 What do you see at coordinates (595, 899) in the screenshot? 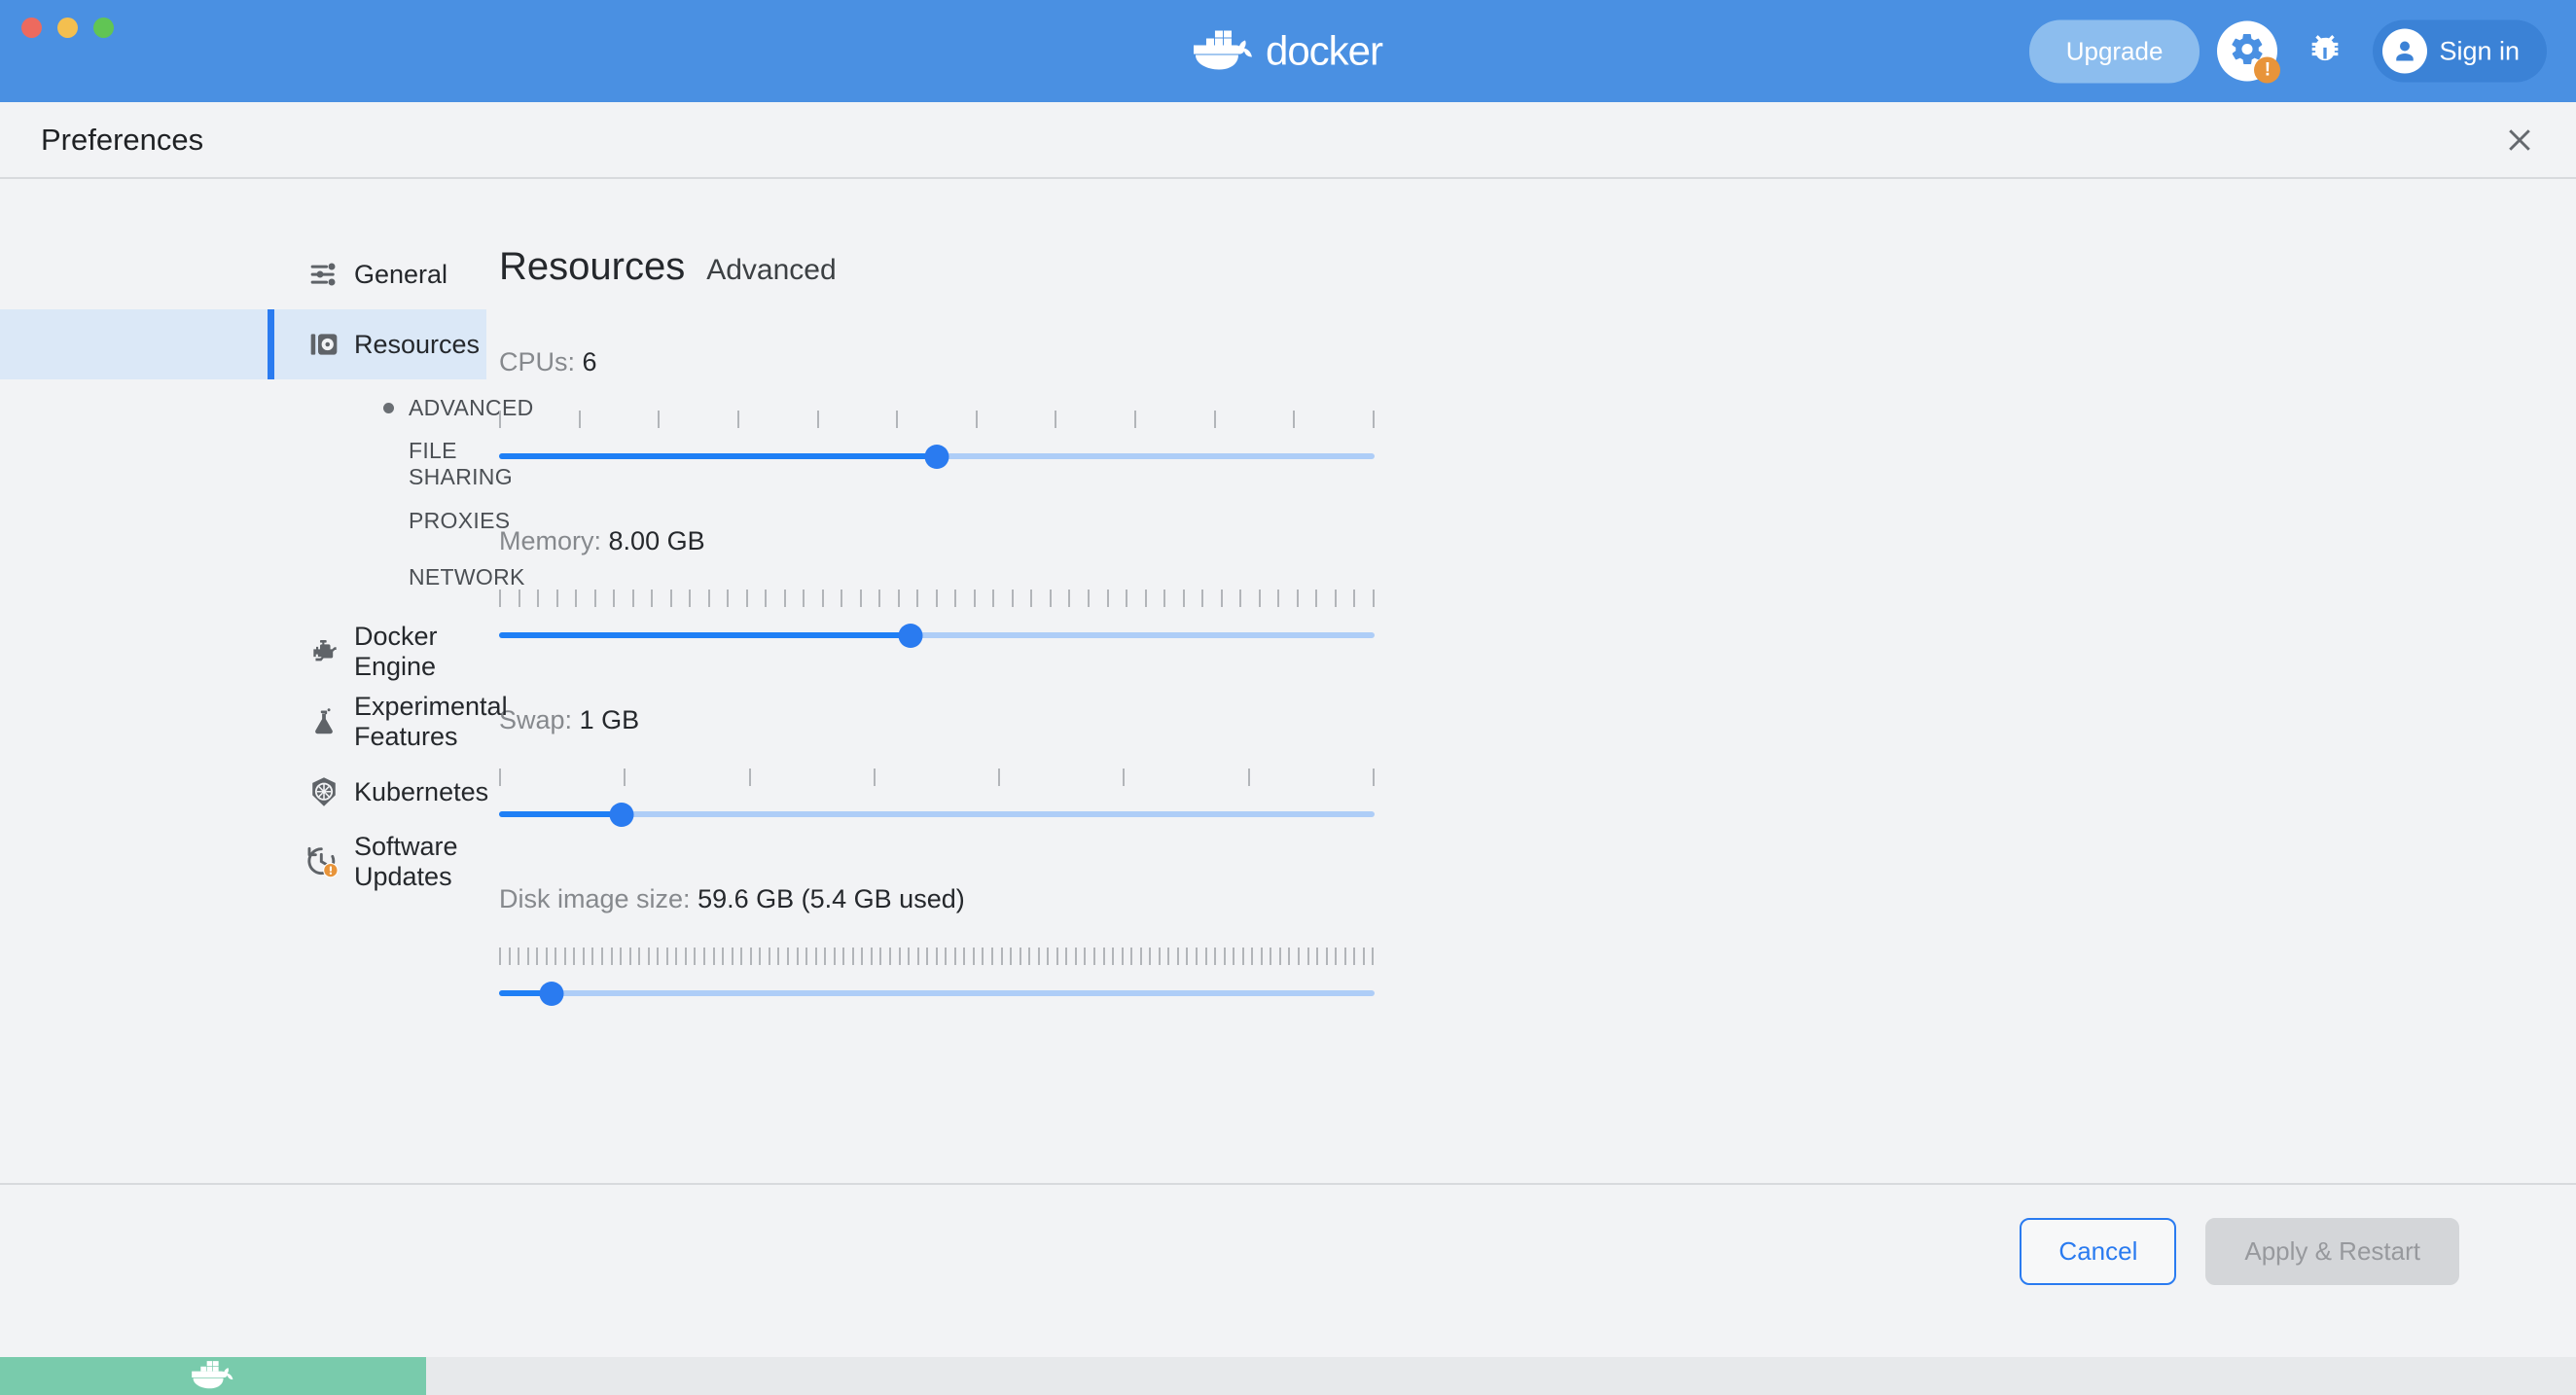
I see `disk-image-size-label-text: Disk image size:` at bounding box center [595, 899].